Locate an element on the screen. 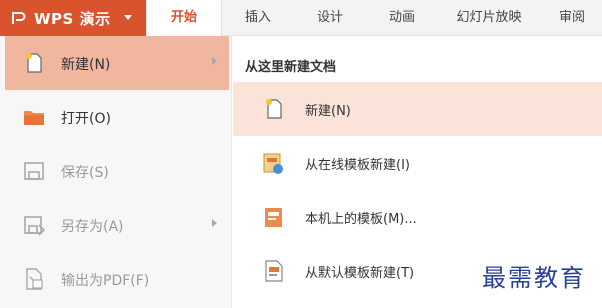  menu-item-export-pdf: 输出为PDF(F) is located at coordinates (117, 279).